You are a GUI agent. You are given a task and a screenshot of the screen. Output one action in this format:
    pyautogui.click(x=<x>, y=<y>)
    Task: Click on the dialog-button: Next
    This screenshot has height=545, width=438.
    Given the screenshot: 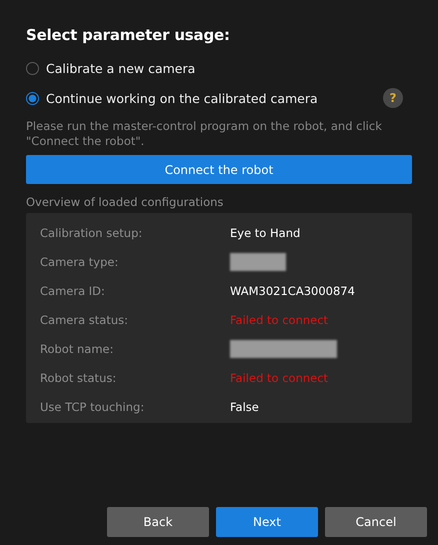 What is the action you would take?
    pyautogui.click(x=267, y=522)
    